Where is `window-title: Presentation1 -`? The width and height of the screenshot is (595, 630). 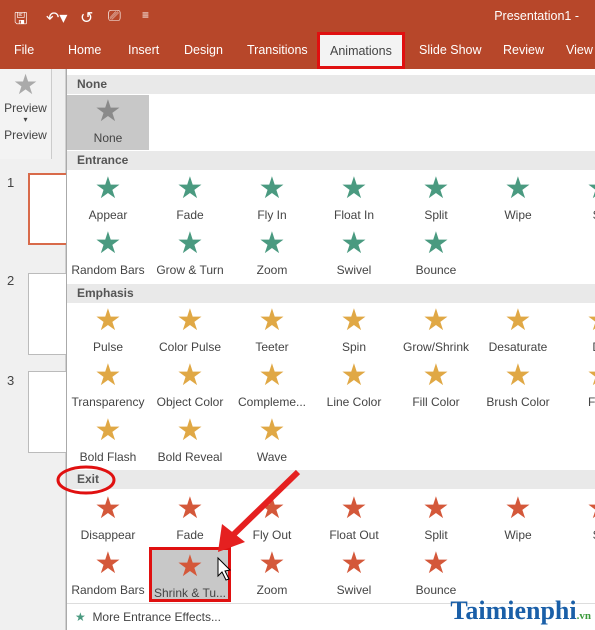 window-title: Presentation1 - is located at coordinates (536, 16).